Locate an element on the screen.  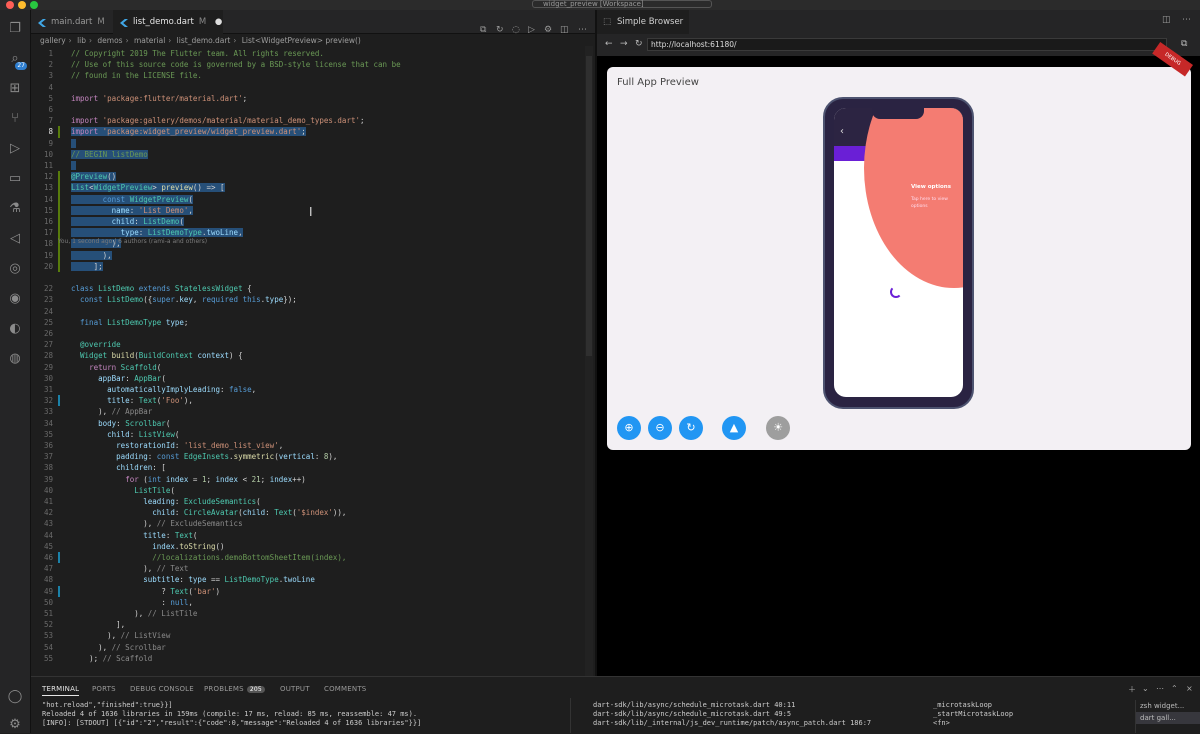
code-line: 4 is located at coordinates (311, 87).